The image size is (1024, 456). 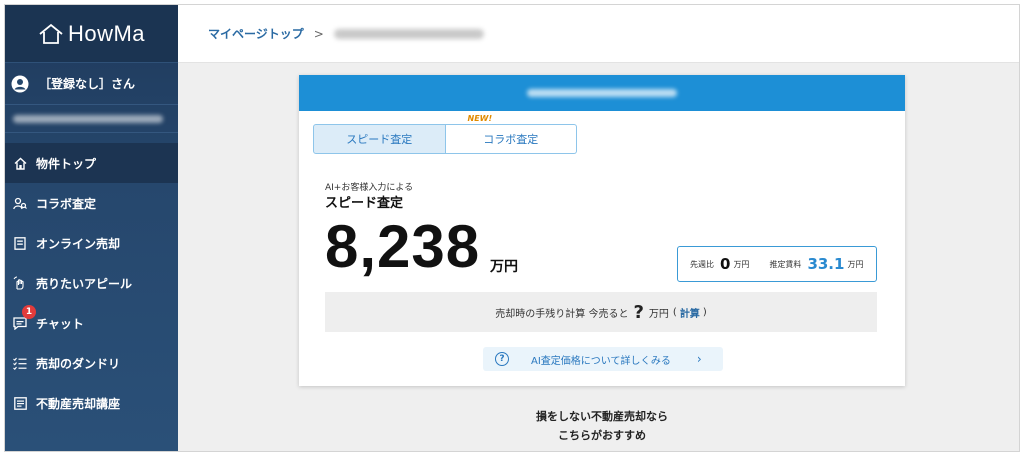 What do you see at coordinates (78, 243) in the screenshot?
I see `sidebar-item-label: オンライン売却` at bounding box center [78, 243].